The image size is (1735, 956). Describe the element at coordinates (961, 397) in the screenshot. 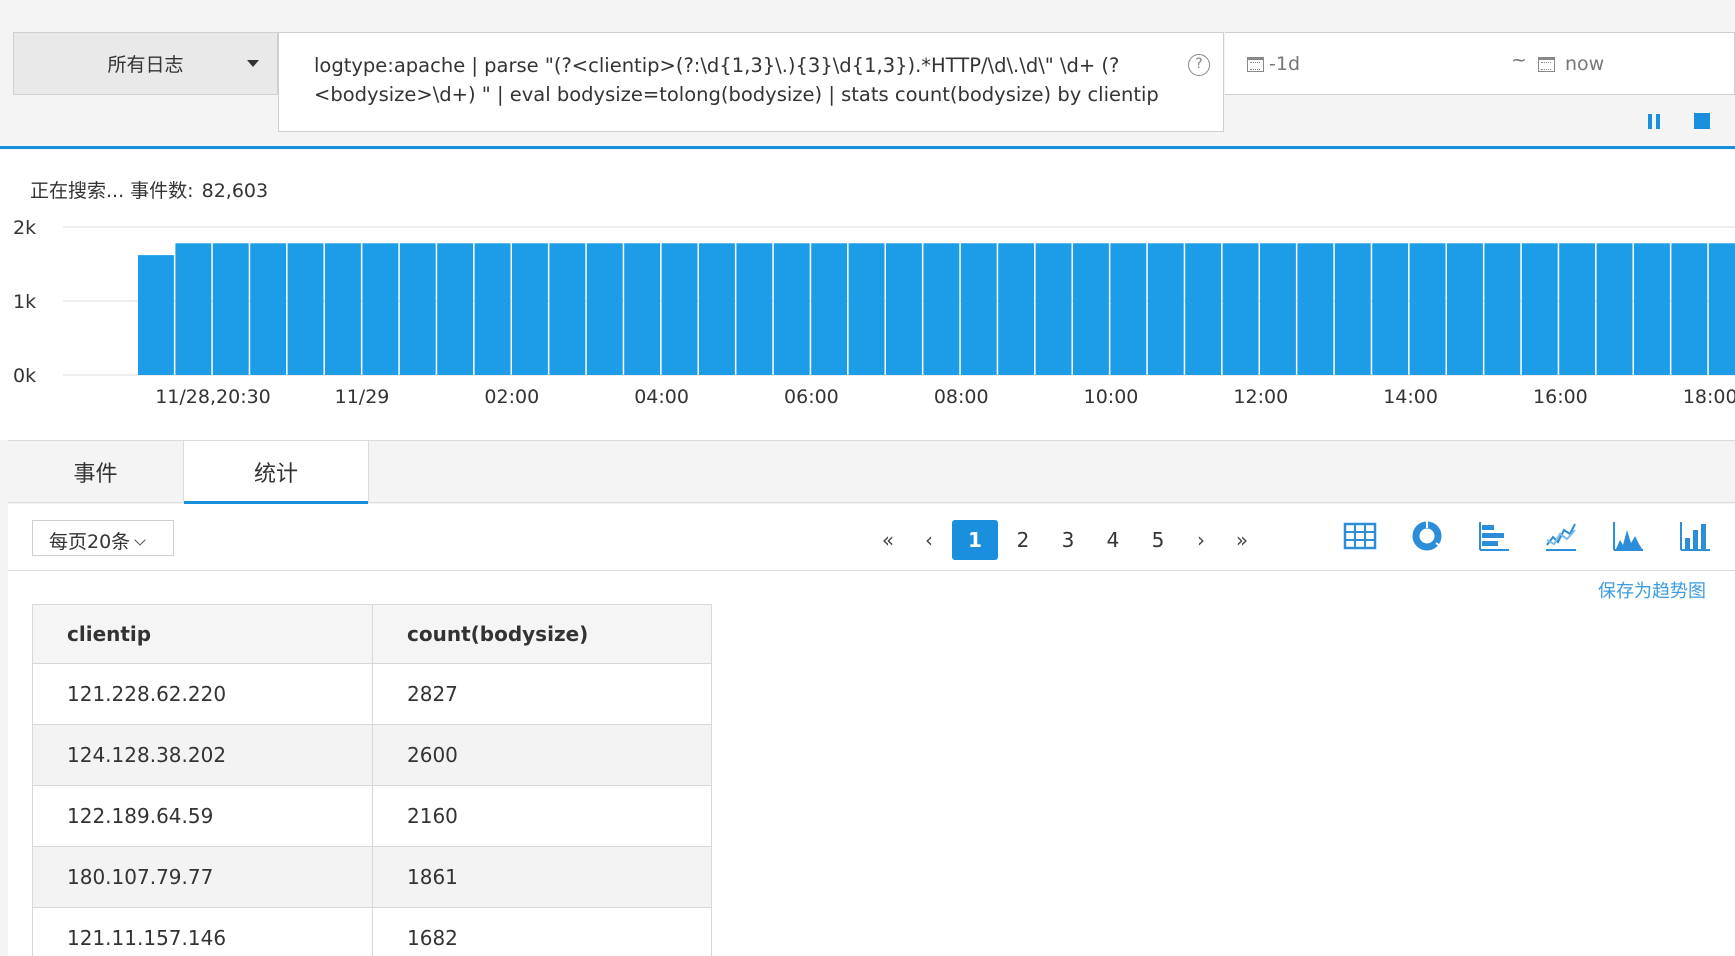

I see `x-tick-label: 08:00` at that location.